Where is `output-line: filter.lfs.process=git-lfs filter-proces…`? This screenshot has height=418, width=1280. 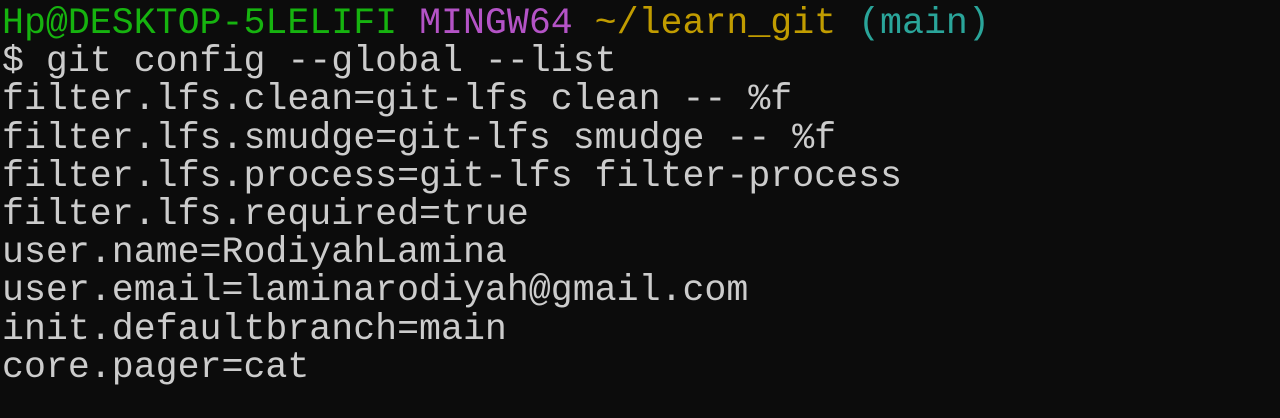 output-line: filter.lfs.process=git-lfs filter-proces… is located at coordinates (452, 176).